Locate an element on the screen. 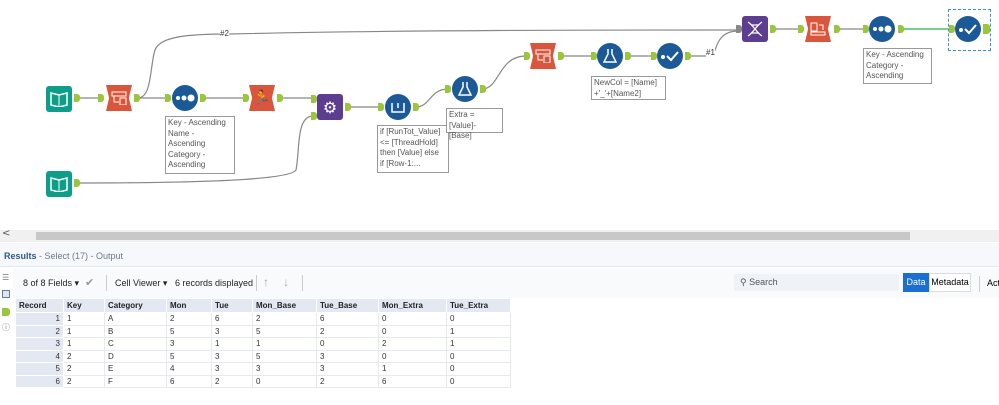 This screenshot has width=999, height=405. column-header: Record is located at coordinates (39, 305).